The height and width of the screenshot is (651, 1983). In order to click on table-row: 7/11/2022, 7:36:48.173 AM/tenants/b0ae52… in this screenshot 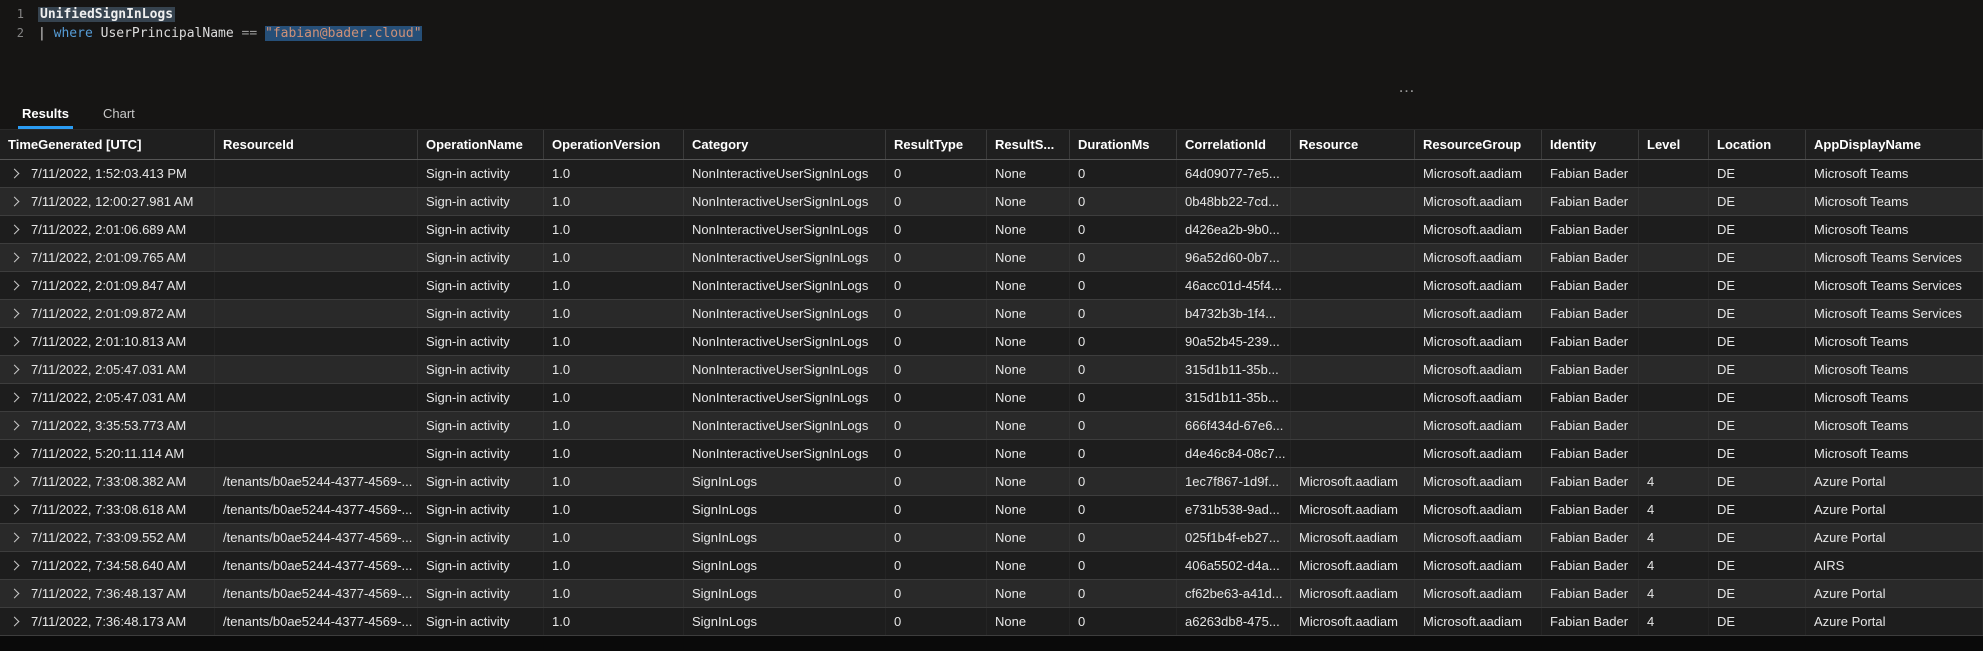, I will do `click(991, 622)`.